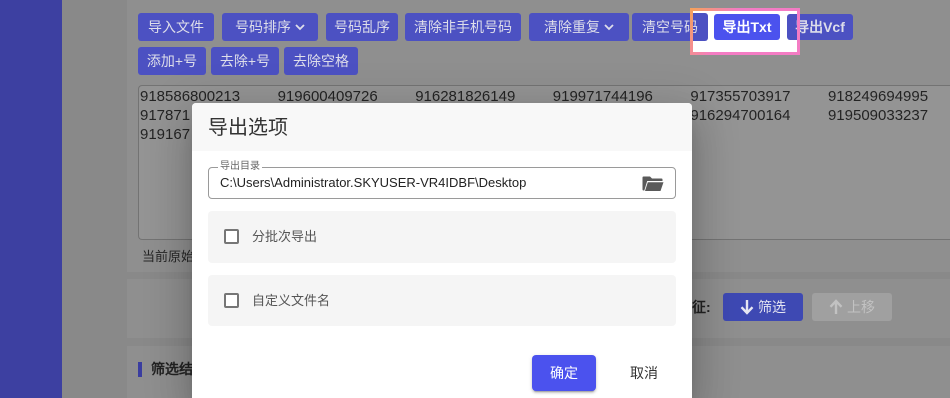  I want to click on clear-numbers-button: 清空号码, so click(670, 27).